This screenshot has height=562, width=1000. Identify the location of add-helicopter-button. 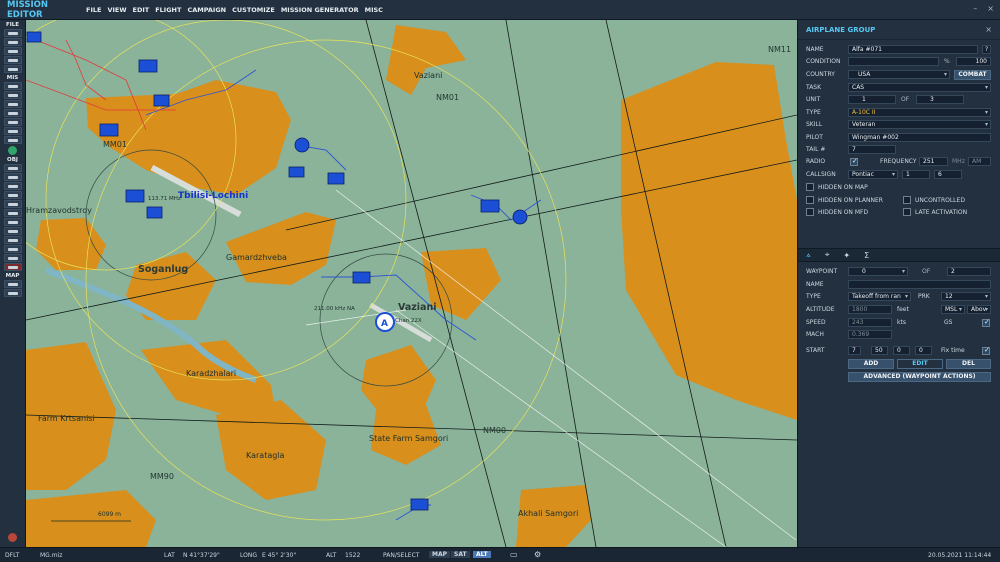
(12, 177).